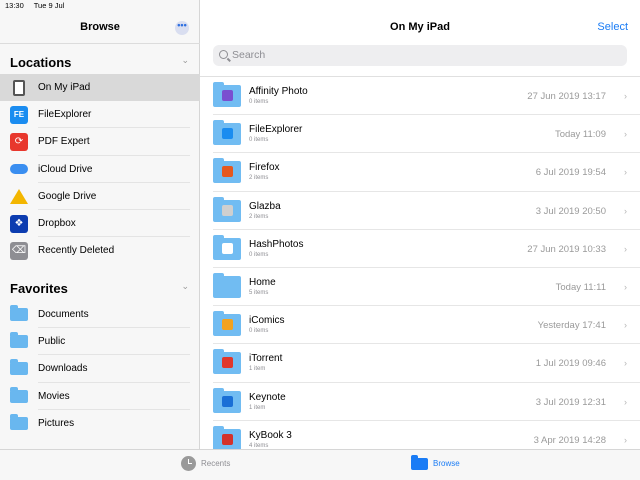 The height and width of the screenshot is (480, 640). Describe the element at coordinates (63, 315) in the screenshot. I see `sidebar-item-label: Documents` at that location.